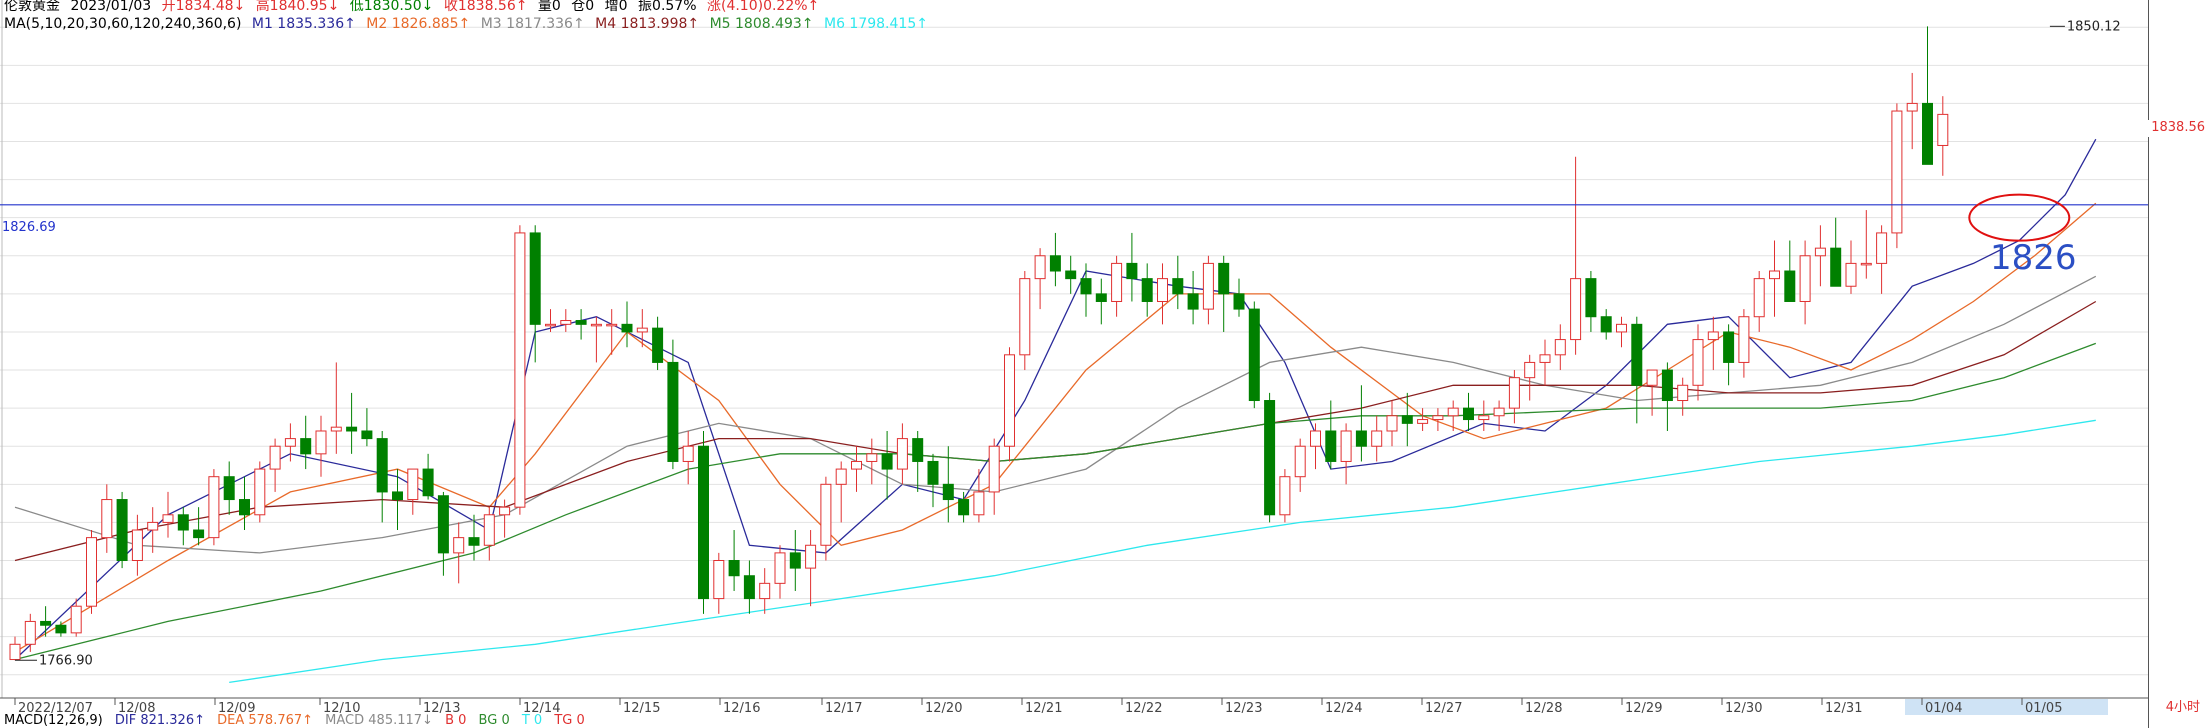 Image resolution: width=2205 pixels, height=728 pixels. What do you see at coordinates (303, 24) in the screenshot?
I see `ma-m1-value: M1 1835.336↑` at bounding box center [303, 24].